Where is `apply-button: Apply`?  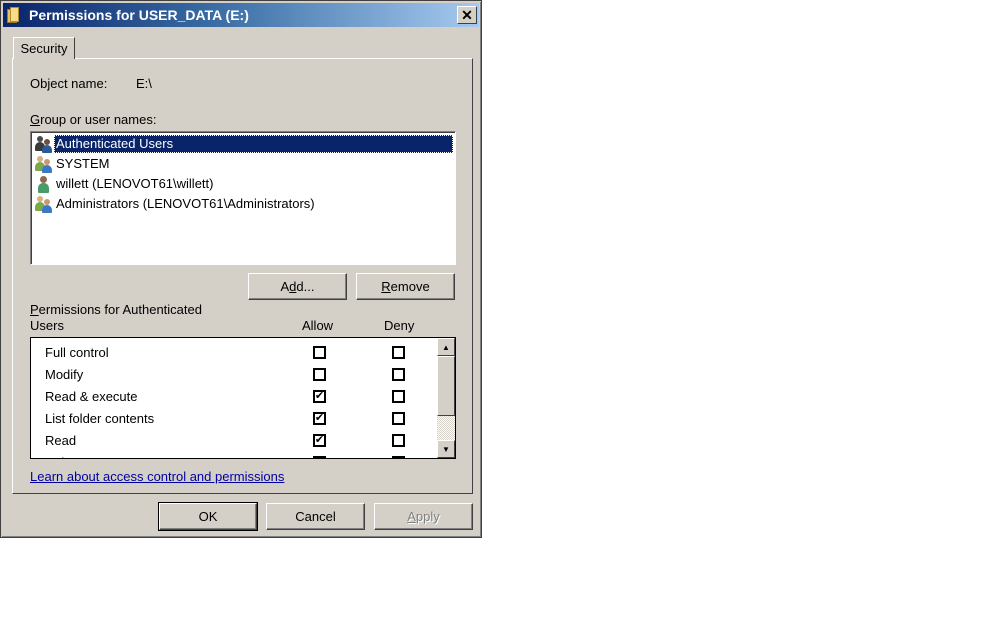
apply-button: Apply is located at coordinates (423, 516).